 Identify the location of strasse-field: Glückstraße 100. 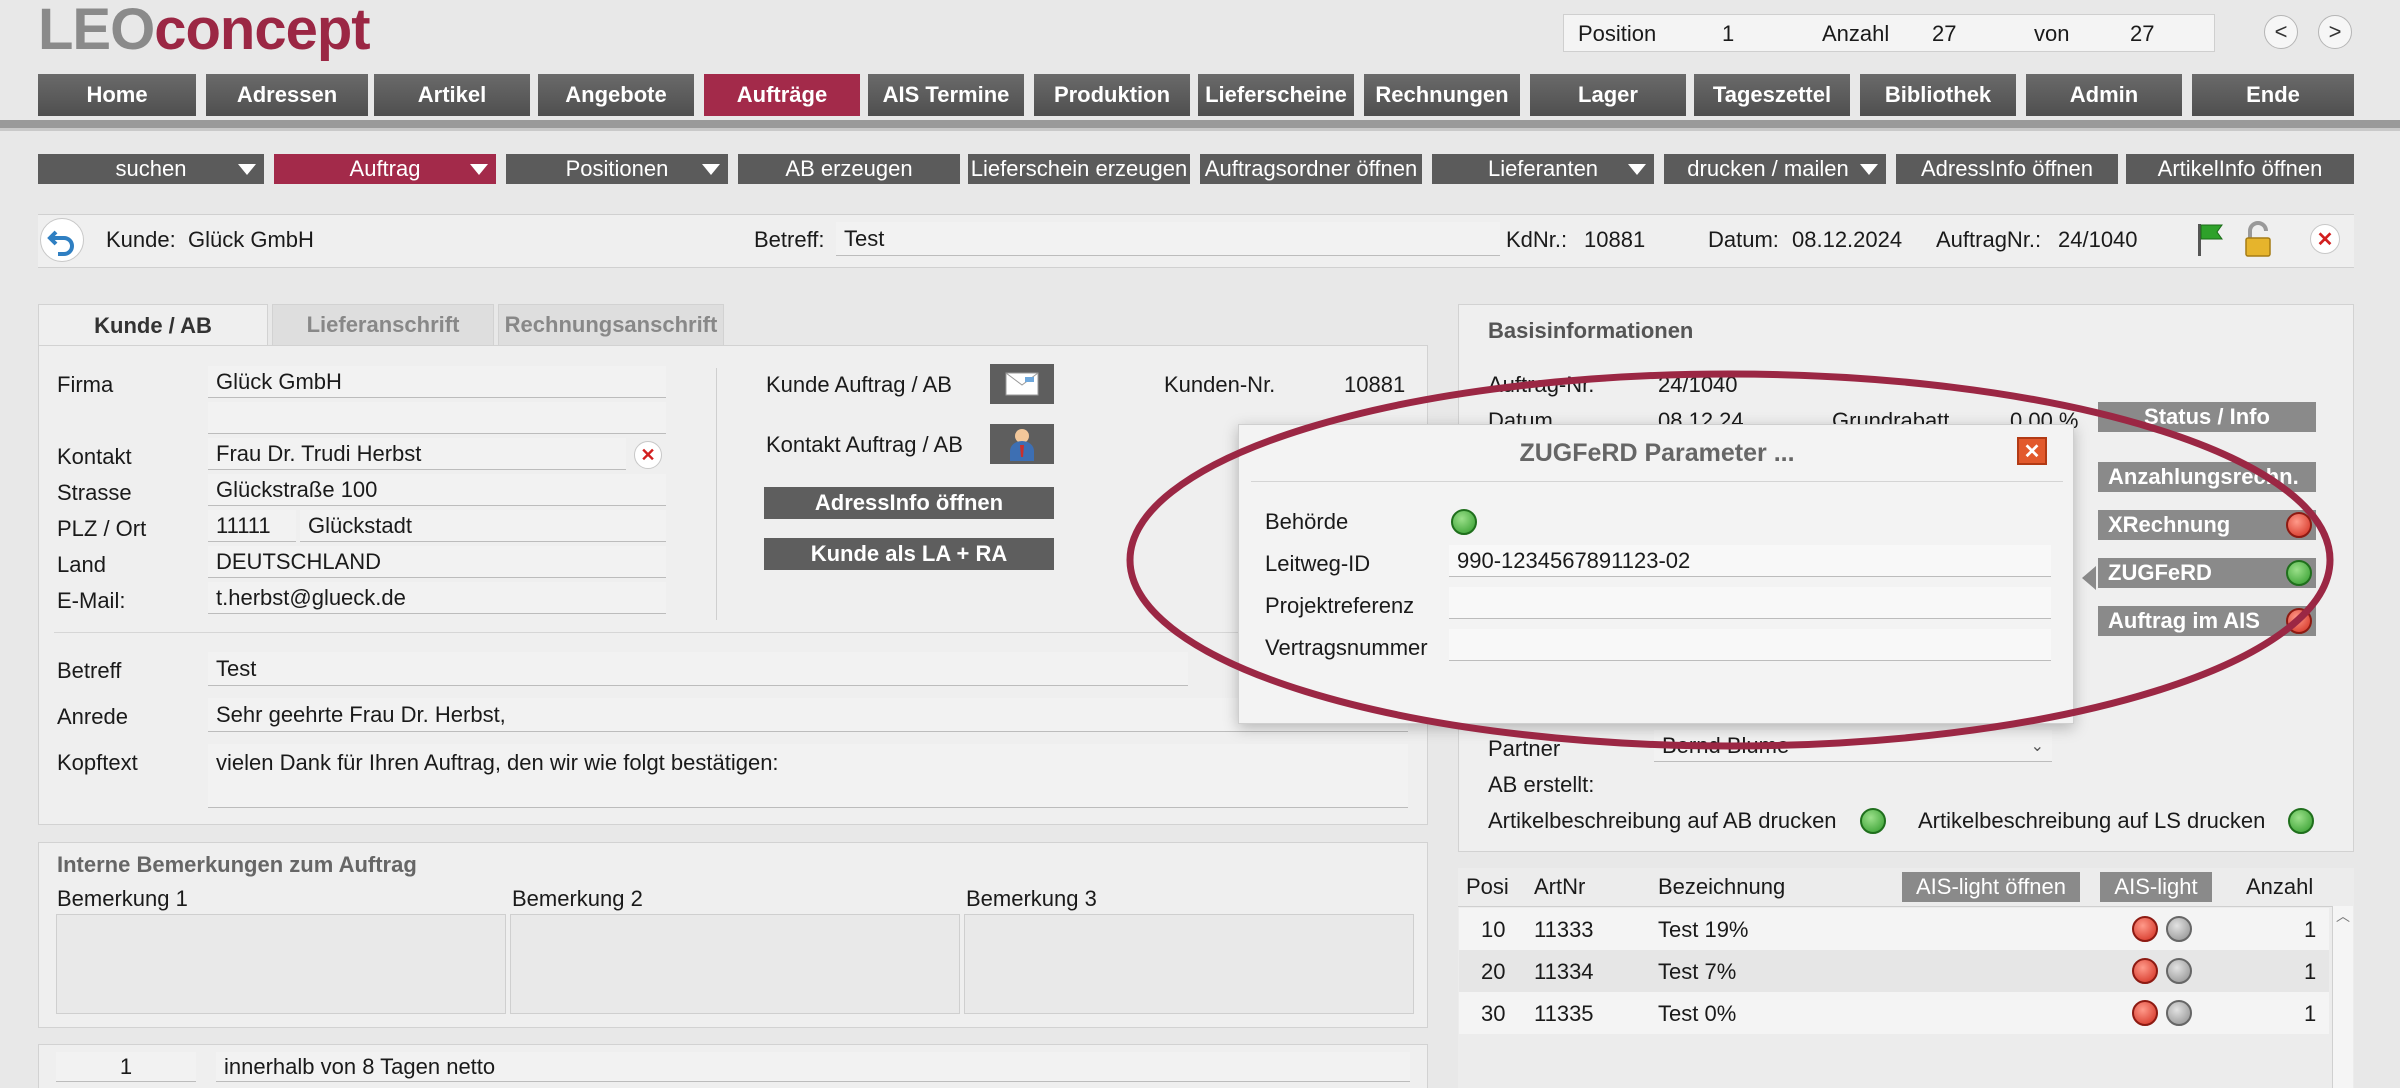
(437, 490).